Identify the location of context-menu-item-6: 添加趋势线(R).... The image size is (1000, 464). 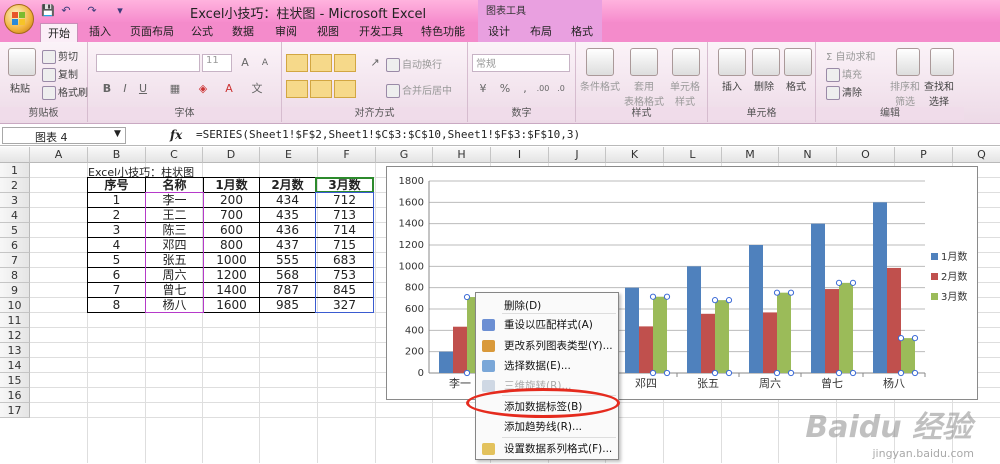
(547, 427).